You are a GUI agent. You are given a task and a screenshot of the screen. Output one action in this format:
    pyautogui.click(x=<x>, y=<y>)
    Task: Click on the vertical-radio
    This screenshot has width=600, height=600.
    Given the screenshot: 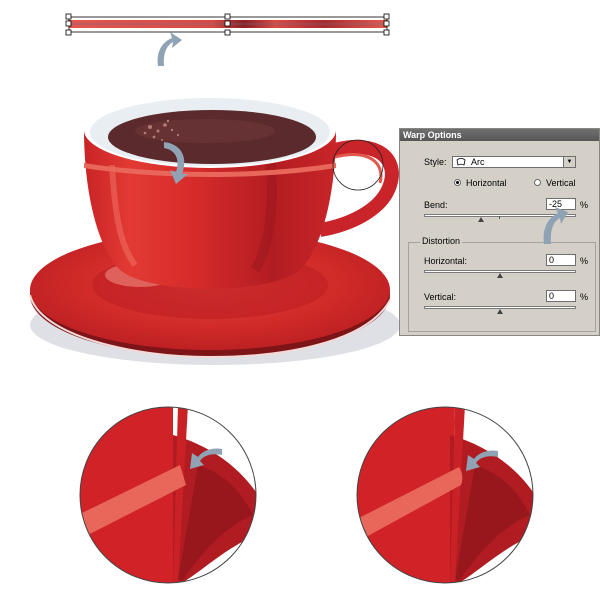 What is the action you would take?
    pyautogui.click(x=537, y=182)
    